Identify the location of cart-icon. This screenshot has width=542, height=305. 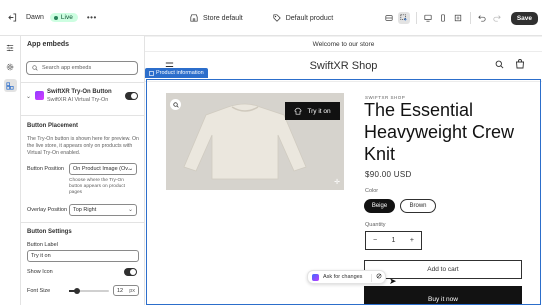
(520, 65).